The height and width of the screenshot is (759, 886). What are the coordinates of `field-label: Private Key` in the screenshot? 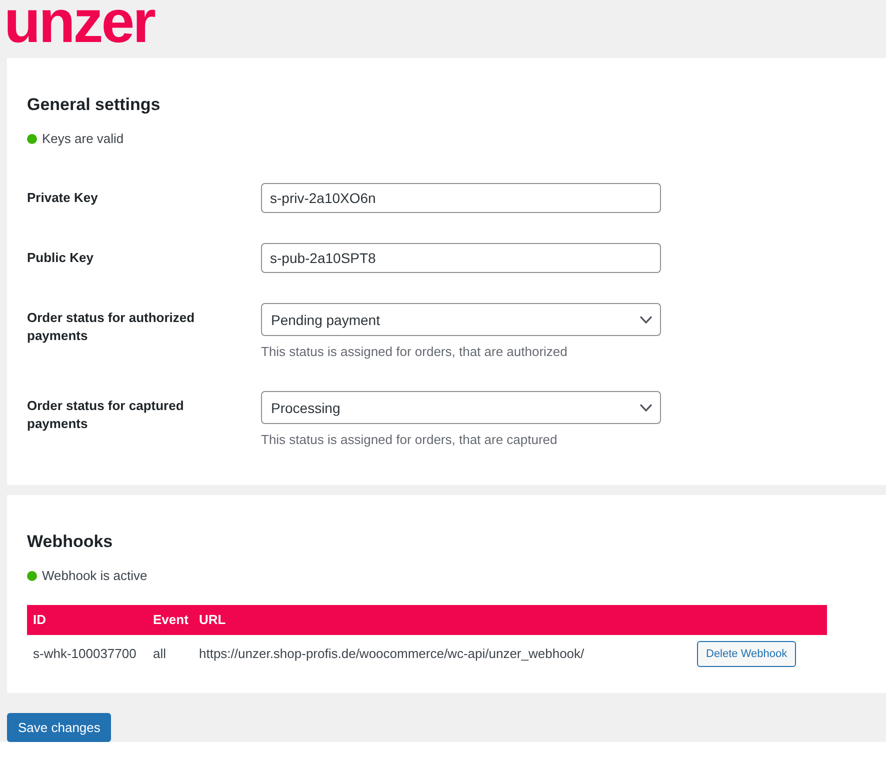 It's located at (63, 198).